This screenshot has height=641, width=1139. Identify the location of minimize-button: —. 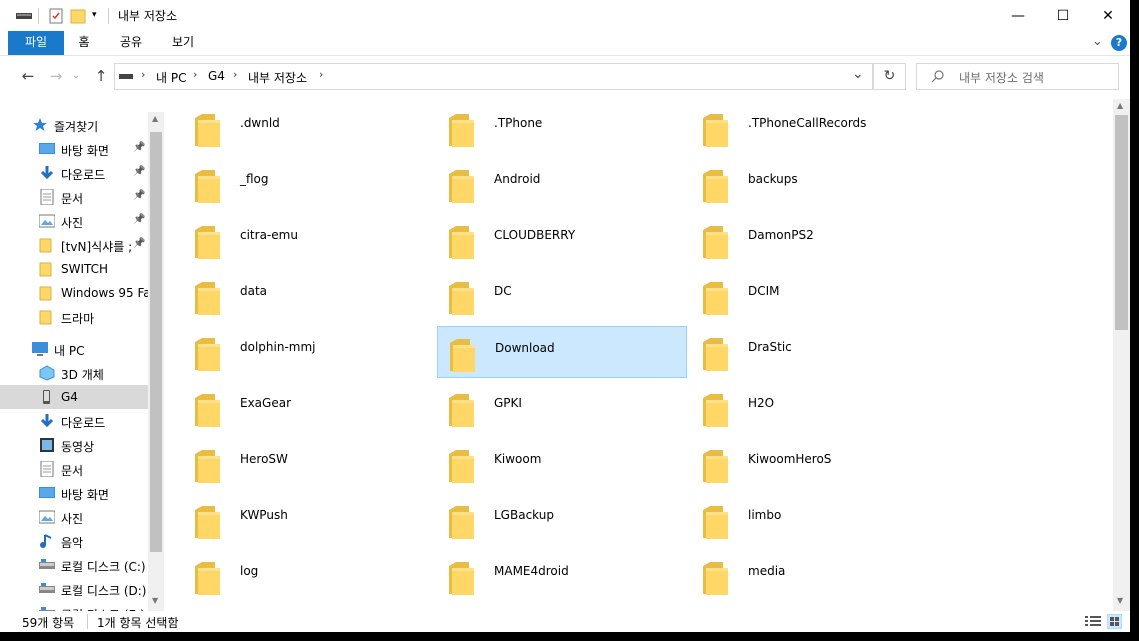
(1018, 15).